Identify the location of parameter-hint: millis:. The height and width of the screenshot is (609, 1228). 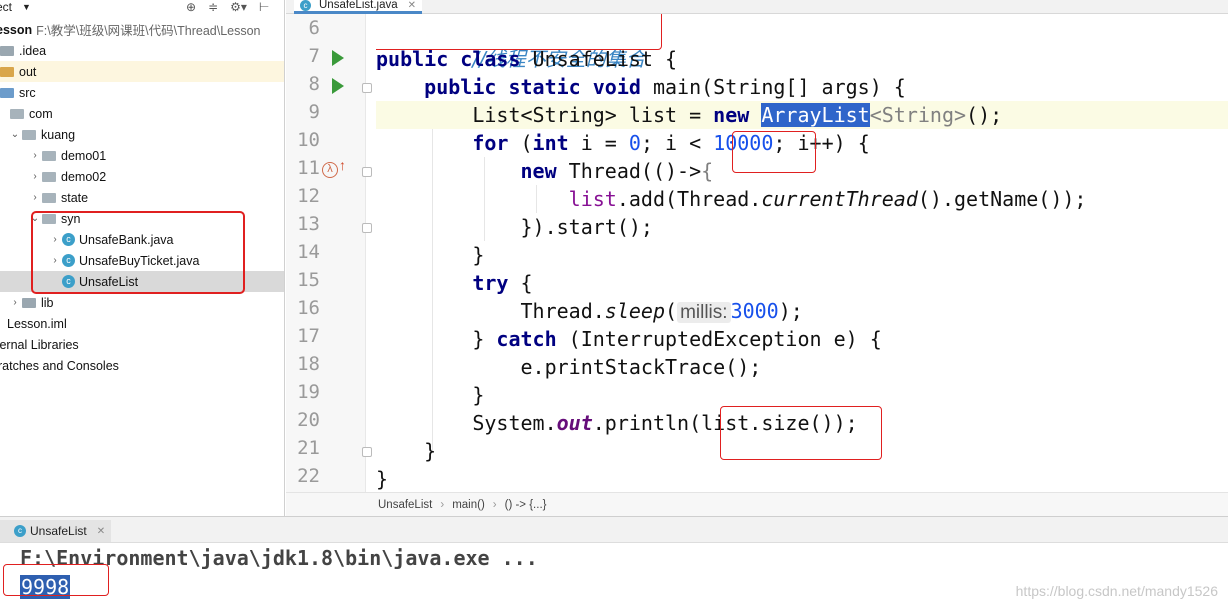
(704, 312).